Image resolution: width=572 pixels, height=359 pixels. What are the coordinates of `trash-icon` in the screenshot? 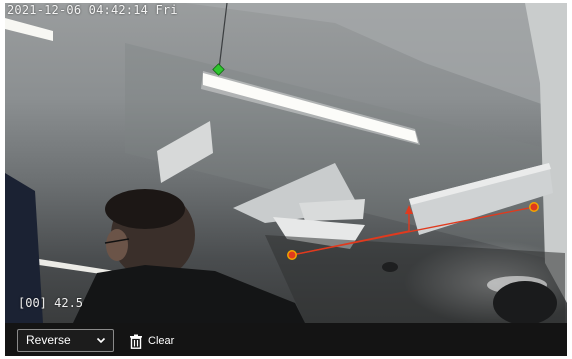 It's located at (136, 341).